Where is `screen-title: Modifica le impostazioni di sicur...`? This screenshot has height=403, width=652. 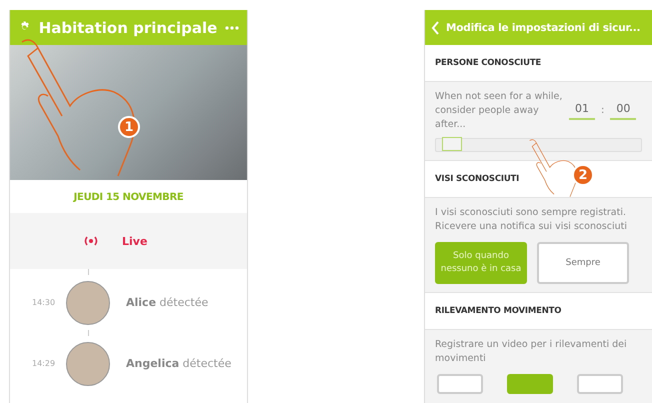 screen-title: Modifica le impostazioni di sicur... is located at coordinates (543, 28).